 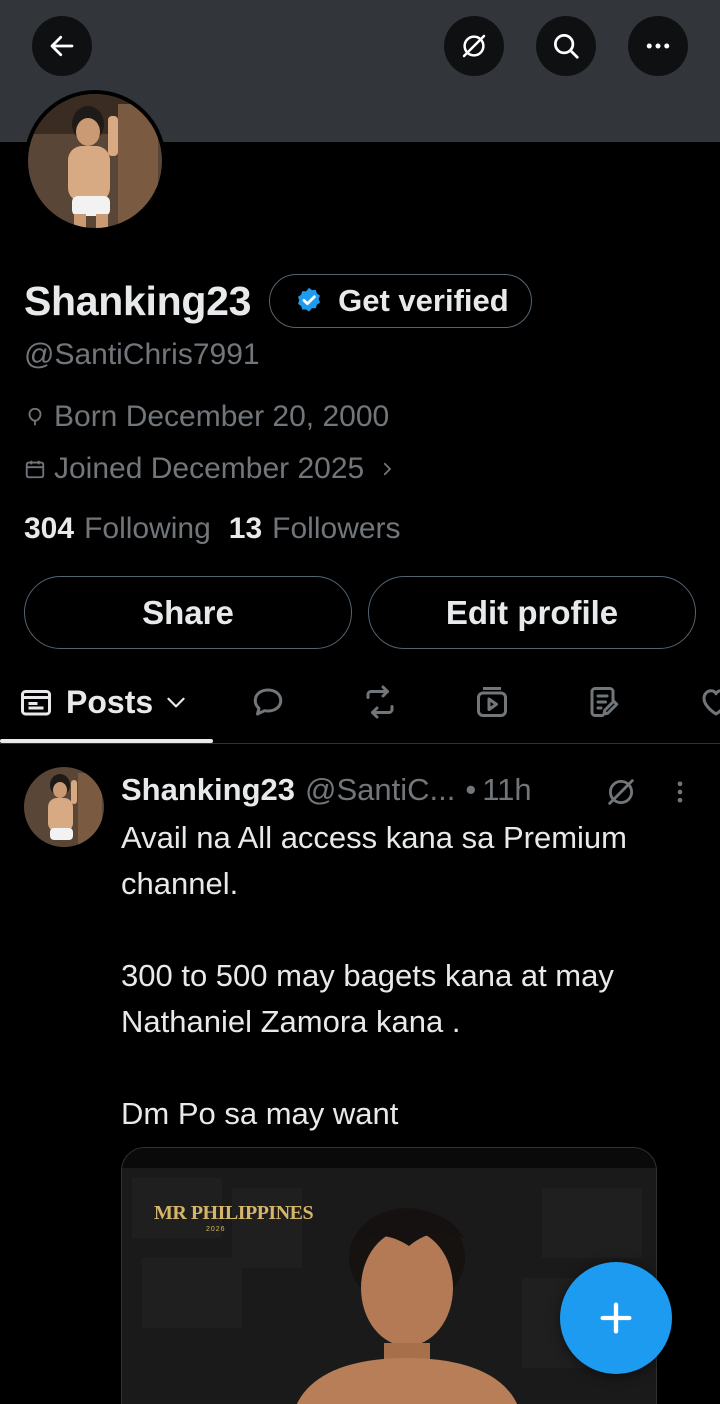 What do you see at coordinates (35, 469) in the screenshot?
I see `calendar-icon` at bounding box center [35, 469].